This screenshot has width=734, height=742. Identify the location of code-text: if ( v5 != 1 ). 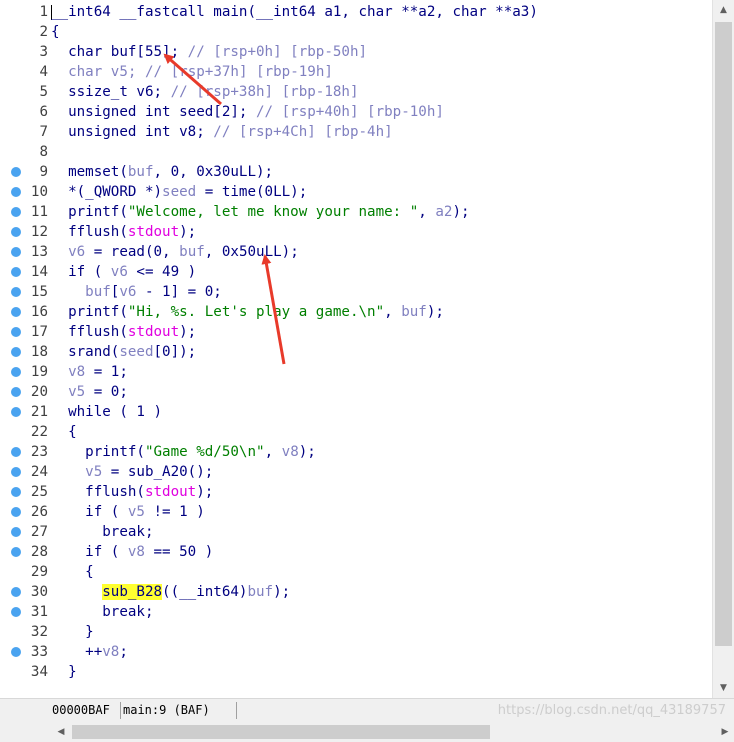
(128, 512).